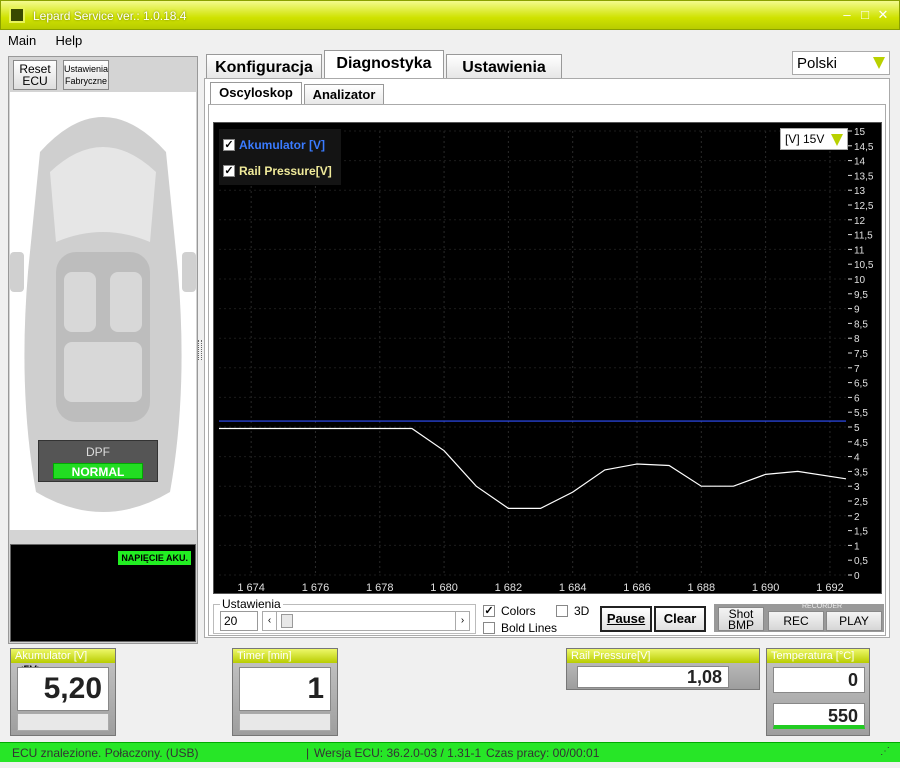 This screenshot has width=900, height=768. What do you see at coordinates (366, 621) in the screenshot?
I see `settings-slider: ‹ ›` at bounding box center [366, 621].